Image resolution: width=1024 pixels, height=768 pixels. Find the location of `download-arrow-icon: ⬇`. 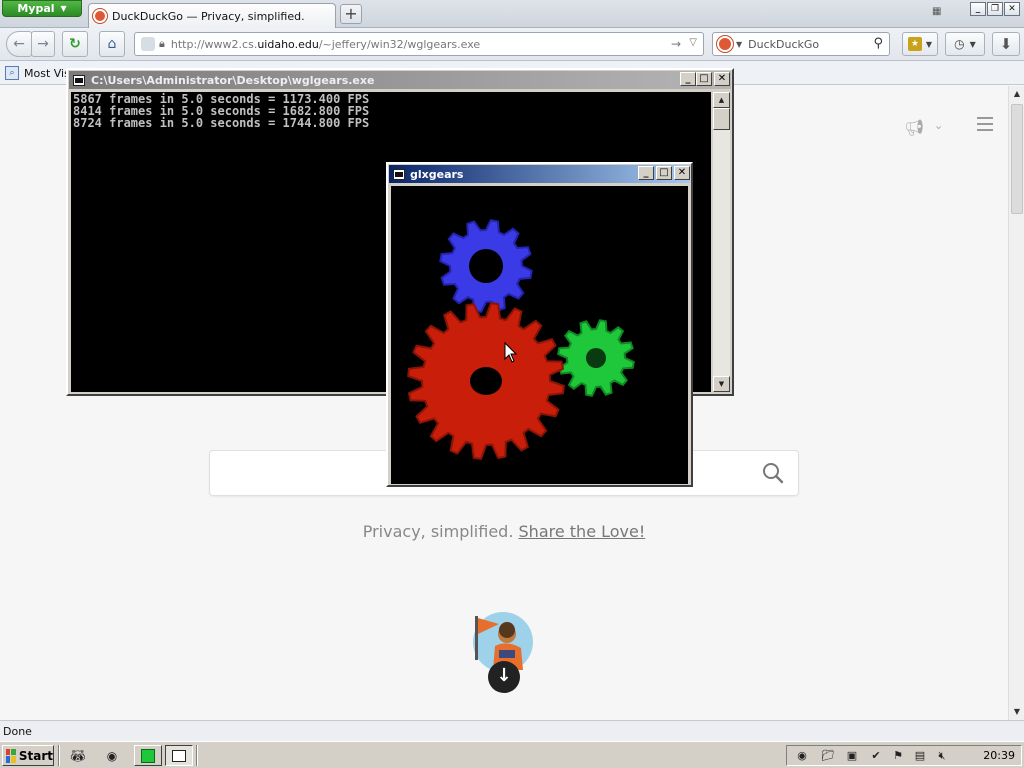

download-arrow-icon: ⬇ is located at coordinates (1006, 44).